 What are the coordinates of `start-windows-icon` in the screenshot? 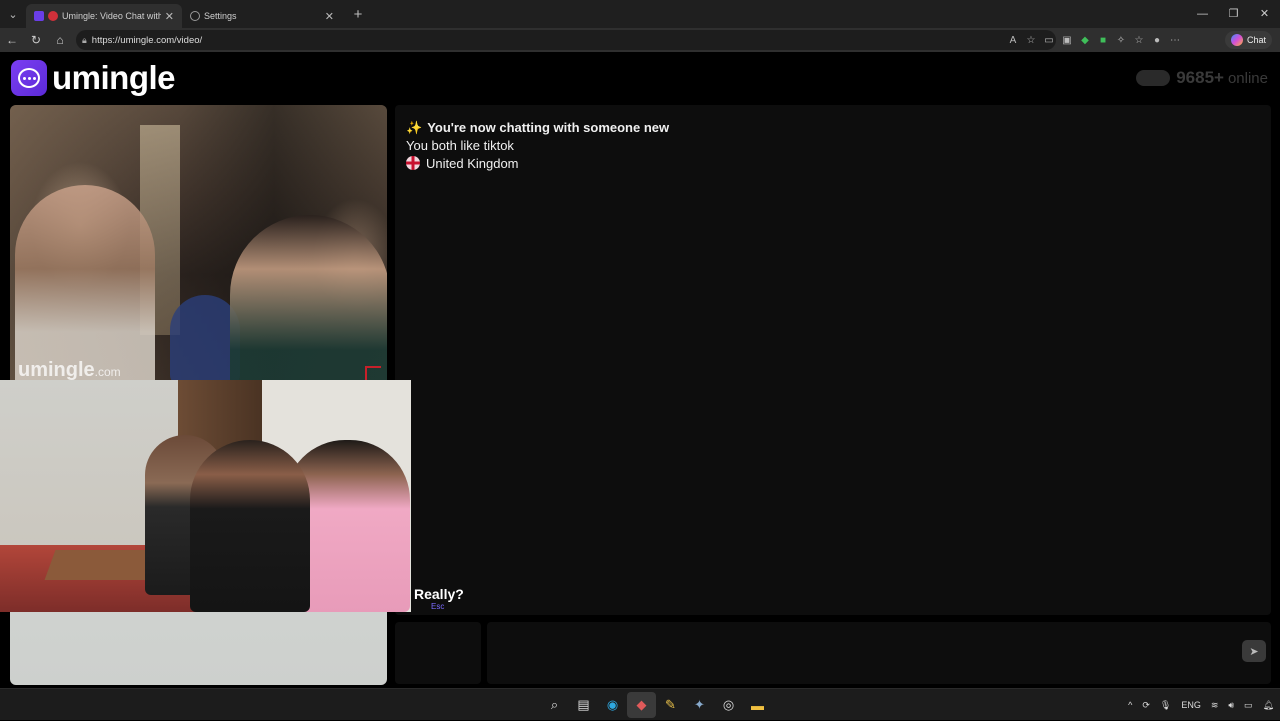 It's located at (525, 705).